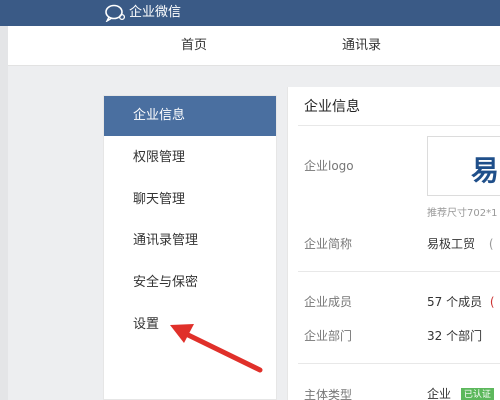  What do you see at coordinates (463, 166) in the screenshot?
I see `company-logo: 易` at bounding box center [463, 166].